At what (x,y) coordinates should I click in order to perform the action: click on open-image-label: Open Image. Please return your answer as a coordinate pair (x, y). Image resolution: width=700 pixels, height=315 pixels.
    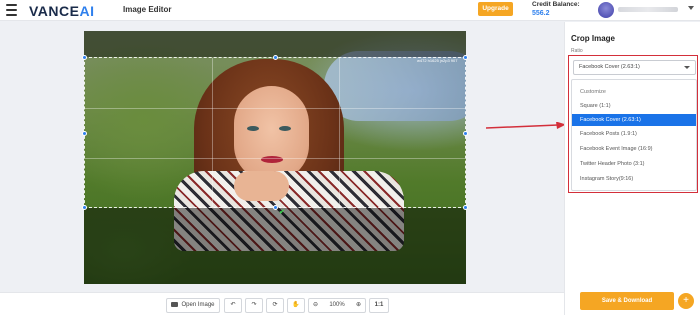
    Looking at the image, I should click on (198, 305).